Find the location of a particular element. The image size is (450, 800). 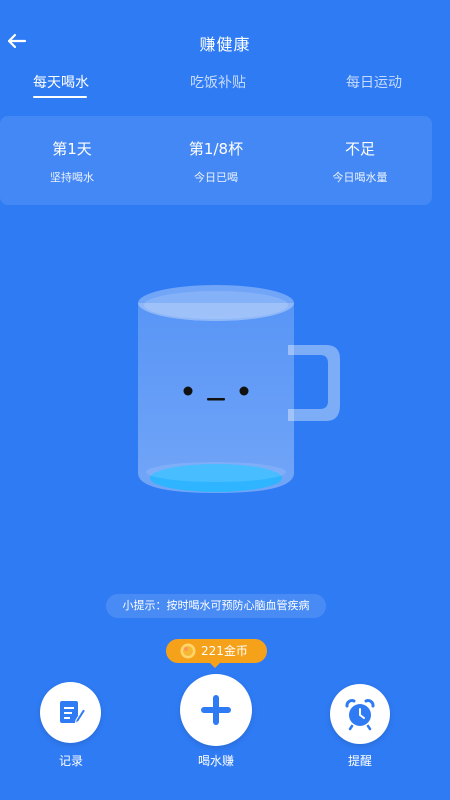

stat-water-amount: 不足 今日喝水量 is located at coordinates (360, 150).